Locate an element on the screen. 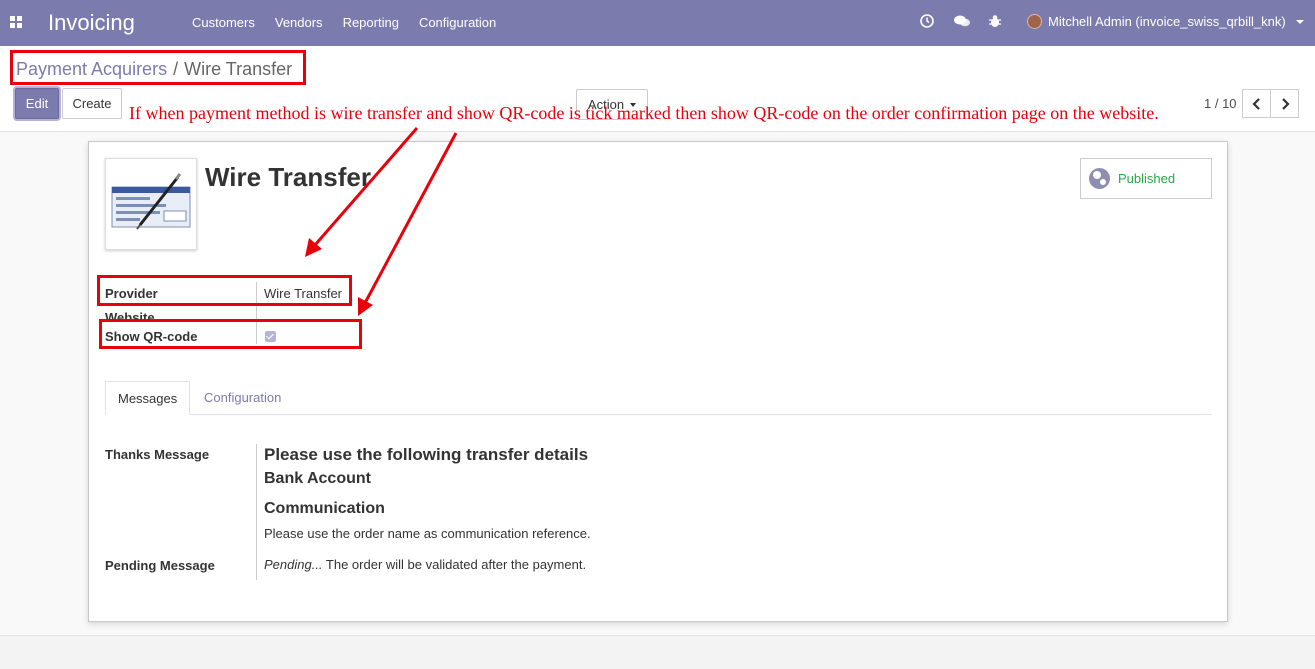 The width and height of the screenshot is (1315, 669). arrow-to-provider is located at coordinates (366, 186).